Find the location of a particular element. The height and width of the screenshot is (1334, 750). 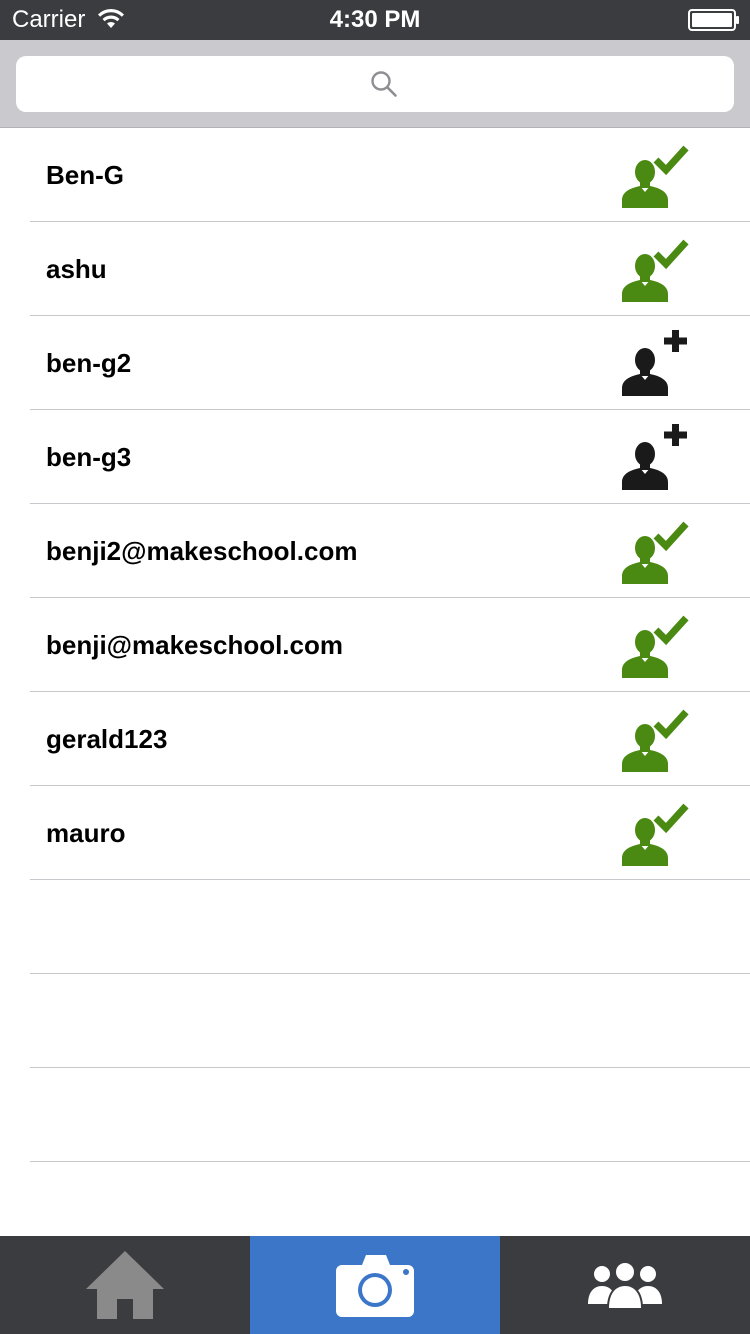

tab-home is located at coordinates (125, 1285).